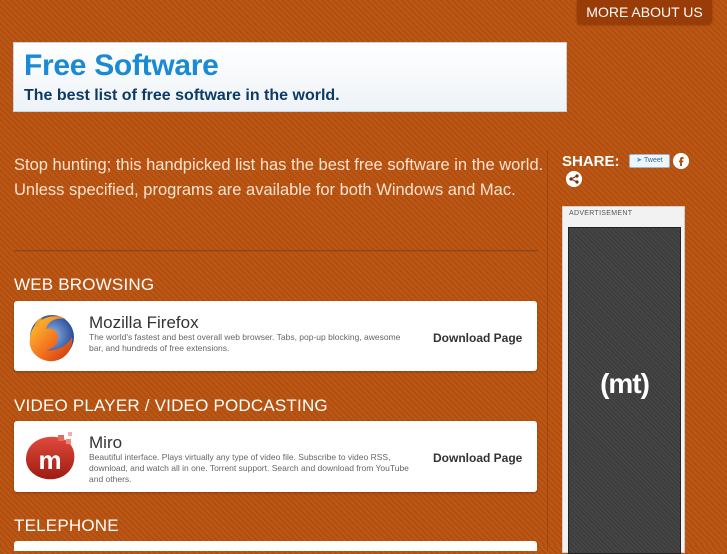  I want to click on firefox-icon, so click(50, 337).